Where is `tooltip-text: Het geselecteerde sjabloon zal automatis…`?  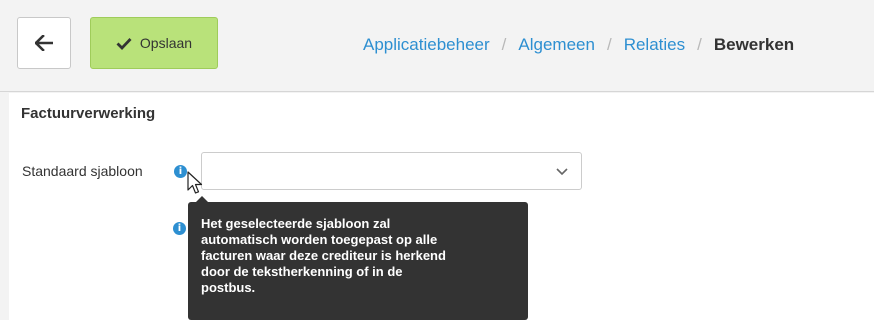 tooltip-text: Het geselecteerde sjabloon zal automatis… is located at coordinates (323, 255).